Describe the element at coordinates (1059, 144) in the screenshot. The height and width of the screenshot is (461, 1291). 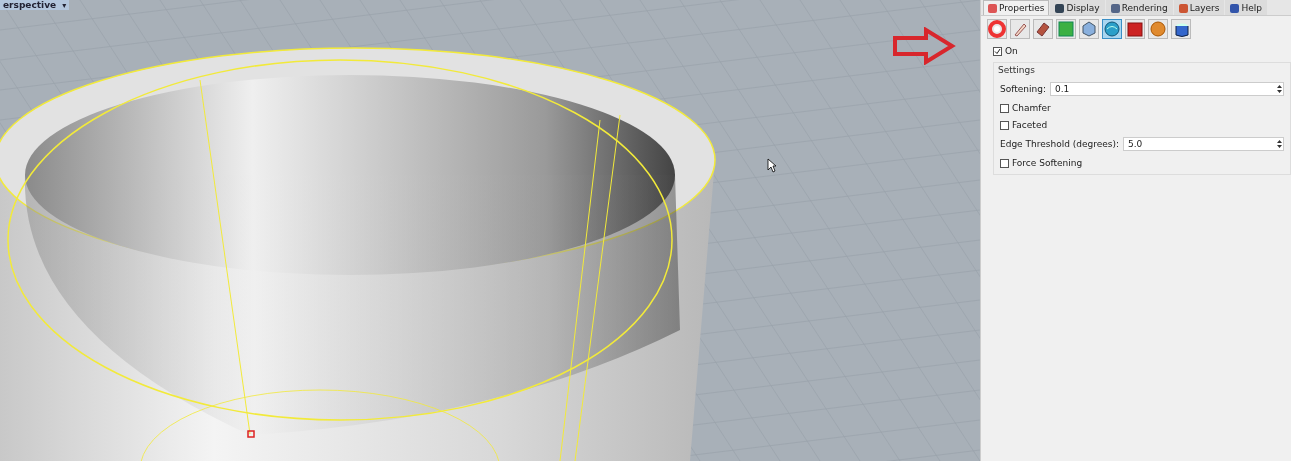
I see `field-label: Edge Threshold (degrees):` at that location.